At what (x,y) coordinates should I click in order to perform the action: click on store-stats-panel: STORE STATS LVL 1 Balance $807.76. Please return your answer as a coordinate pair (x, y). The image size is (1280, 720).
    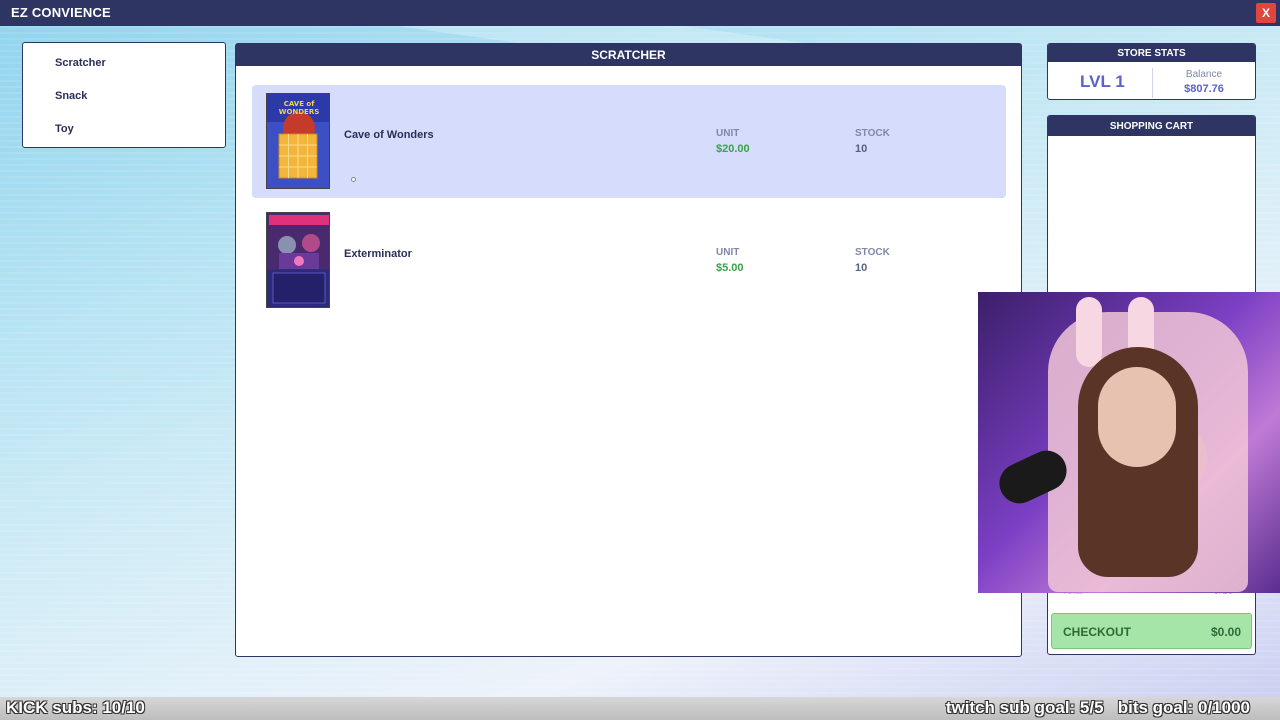
    Looking at the image, I should click on (1151, 71).